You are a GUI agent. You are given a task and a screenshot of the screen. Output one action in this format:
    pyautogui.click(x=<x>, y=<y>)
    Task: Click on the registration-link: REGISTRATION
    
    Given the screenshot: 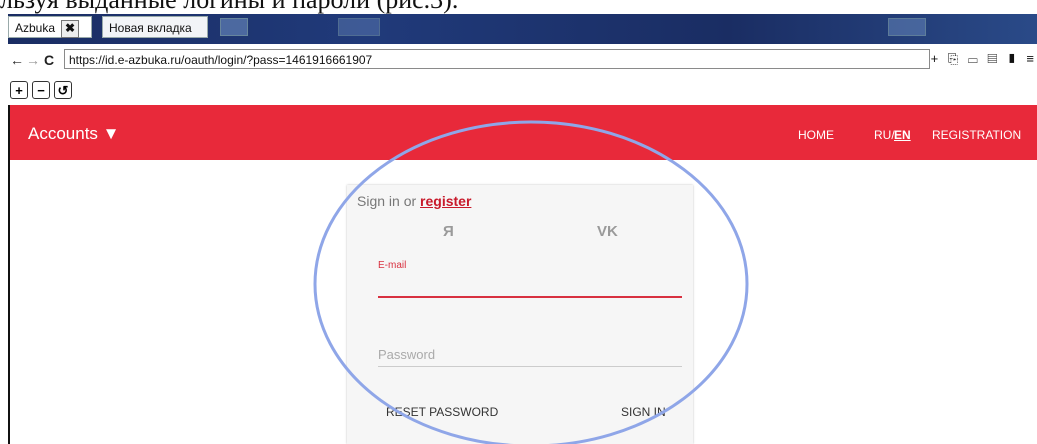 What is the action you would take?
    pyautogui.click(x=976, y=135)
    